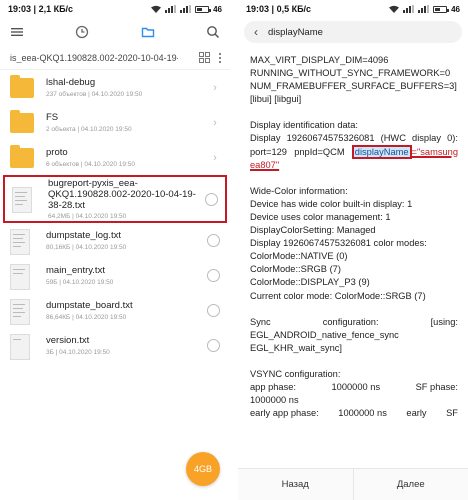  I want to click on folder-tab-icon, so click(148, 32).